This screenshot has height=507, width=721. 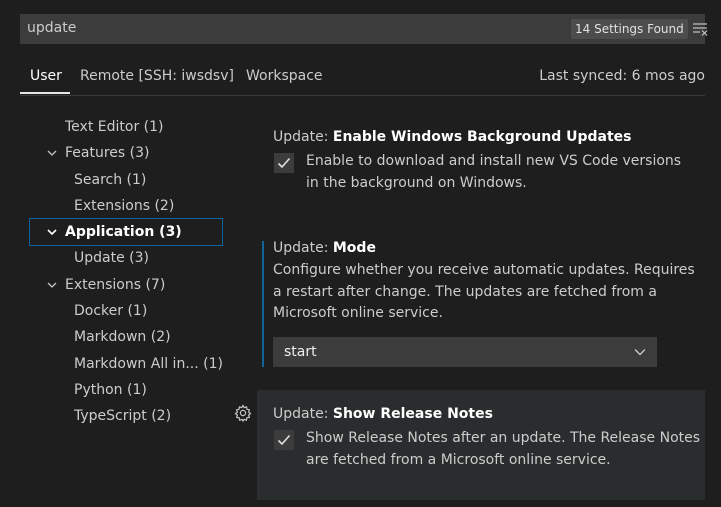 What do you see at coordinates (354, 248) in the screenshot?
I see `setting-name: Mode` at bounding box center [354, 248].